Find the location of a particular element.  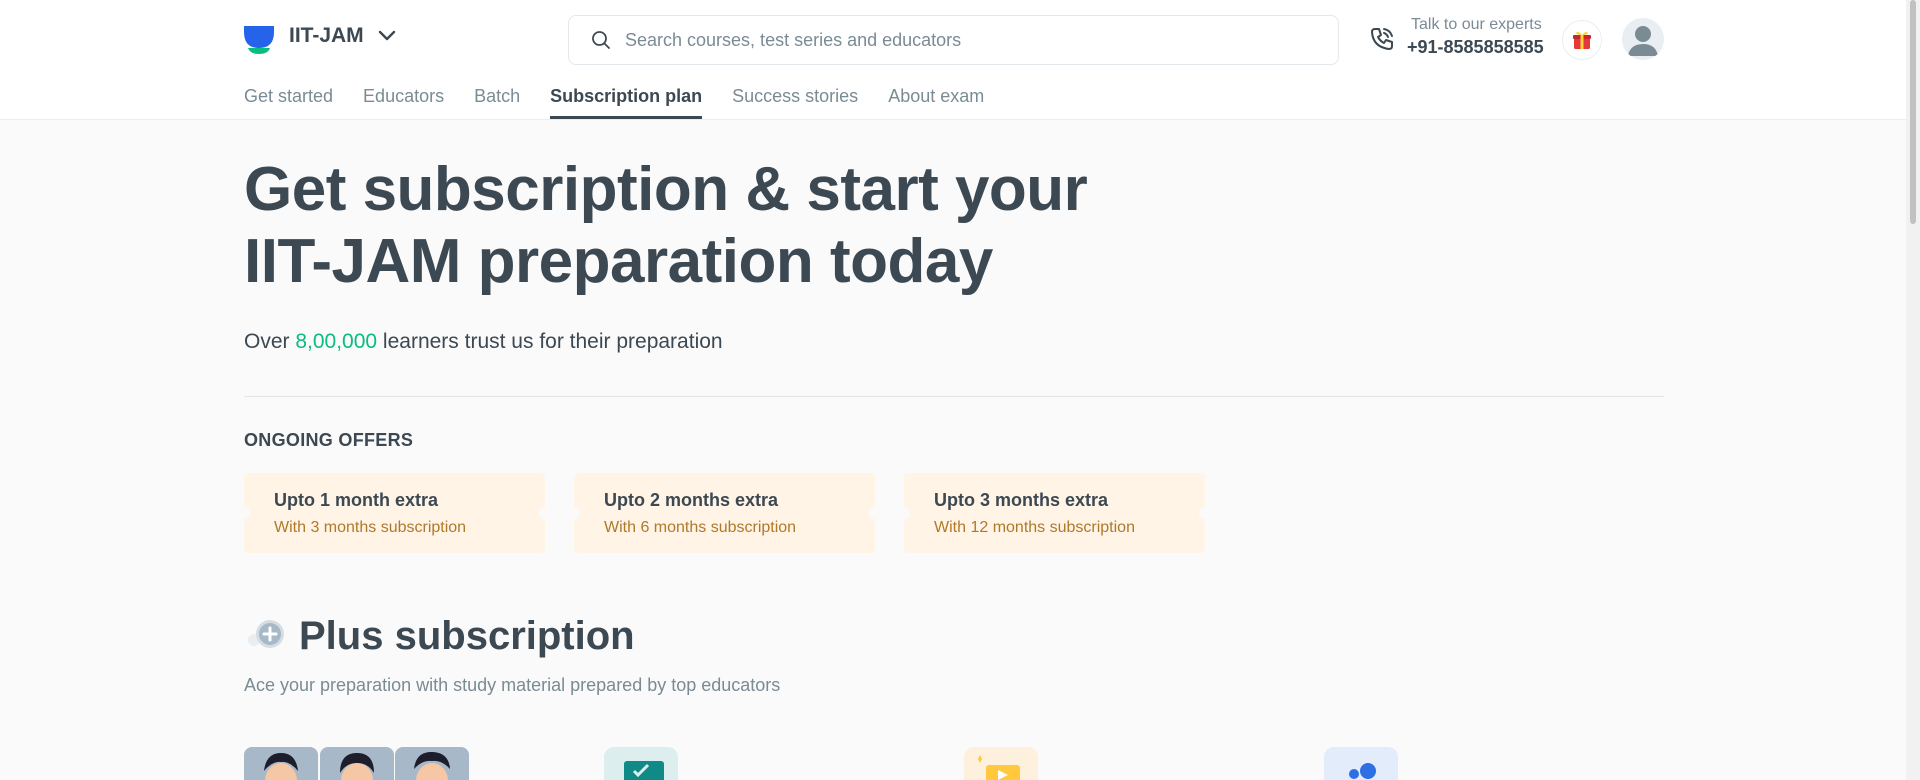

gift-icon is located at coordinates (1582, 40).